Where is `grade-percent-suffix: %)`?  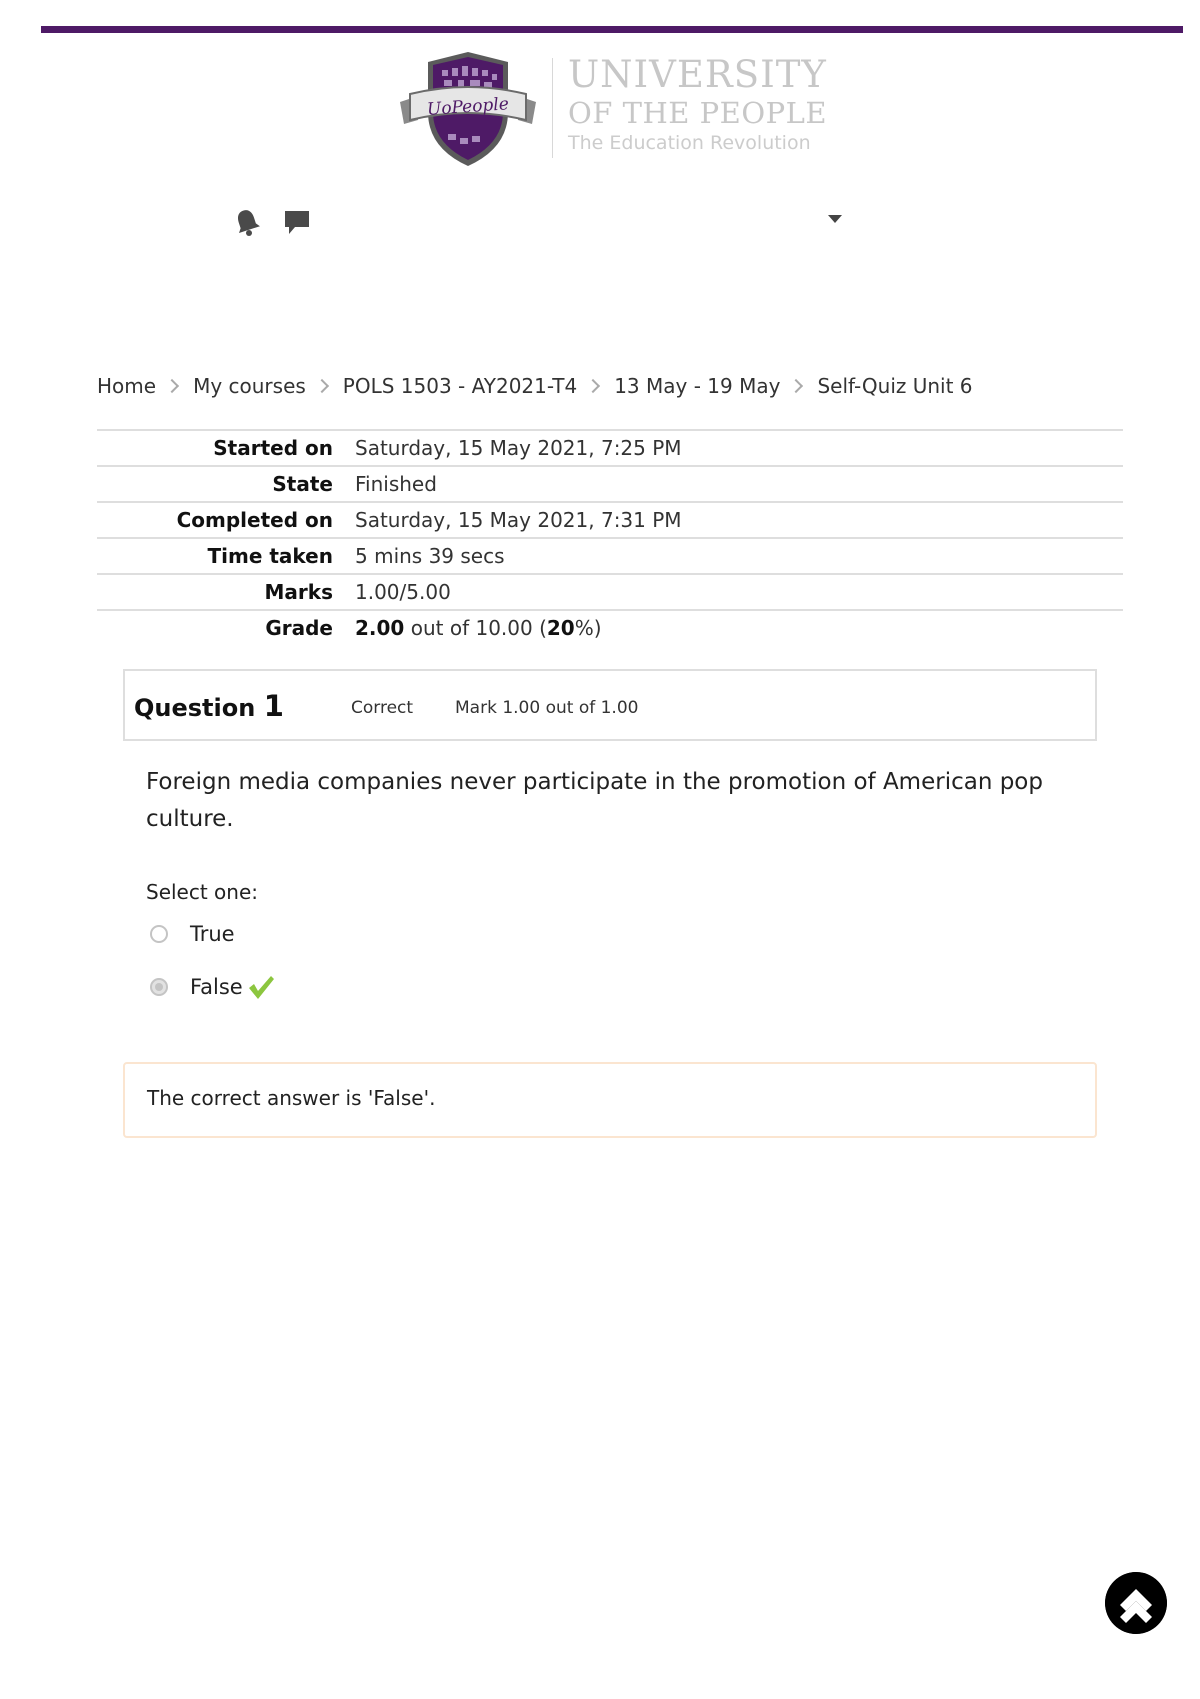 grade-percent-suffix: %) is located at coordinates (588, 628).